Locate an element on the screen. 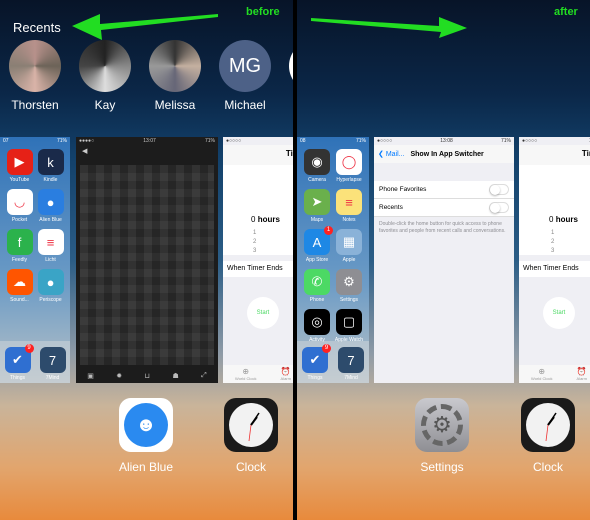 This screenshot has width=590, height=520. kindle-icon: k is located at coordinates (50, 162).